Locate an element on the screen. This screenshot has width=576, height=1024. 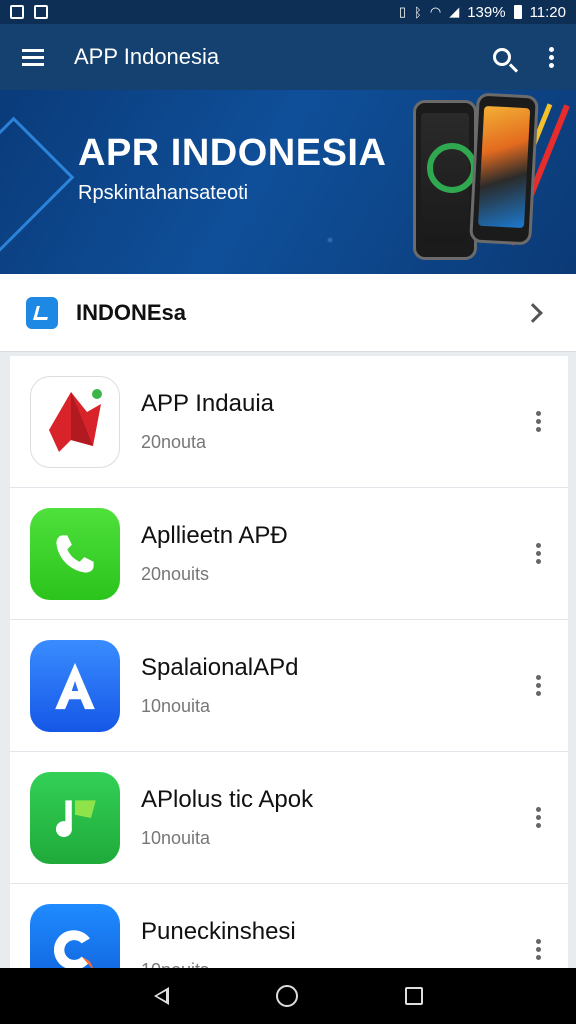
wifi-icon: ◠ is located at coordinates (435, 11).